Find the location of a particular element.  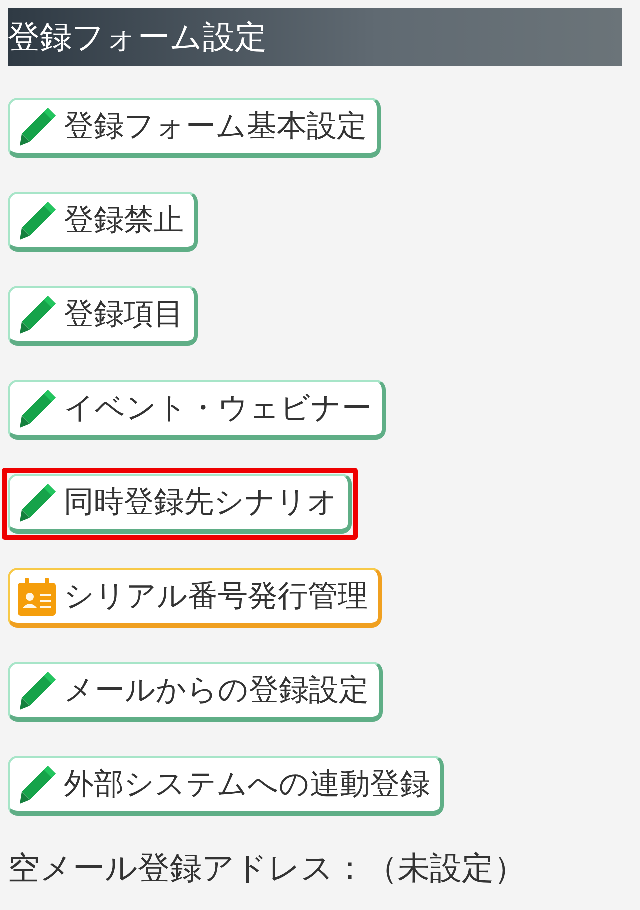

menu-button: 登録フォーム基本設定 is located at coordinates (194, 128).